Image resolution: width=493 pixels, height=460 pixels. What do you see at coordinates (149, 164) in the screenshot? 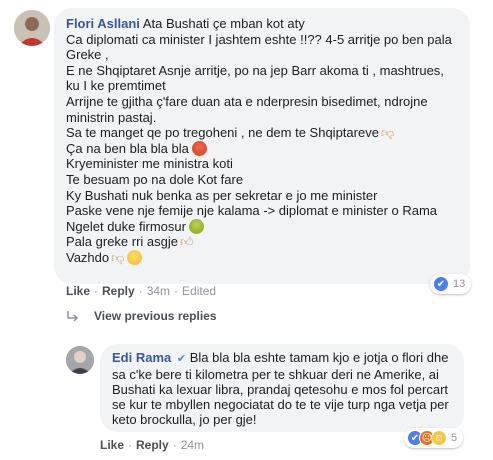
I see `comment-line: Kryeminister me ministra koti` at bounding box center [149, 164].